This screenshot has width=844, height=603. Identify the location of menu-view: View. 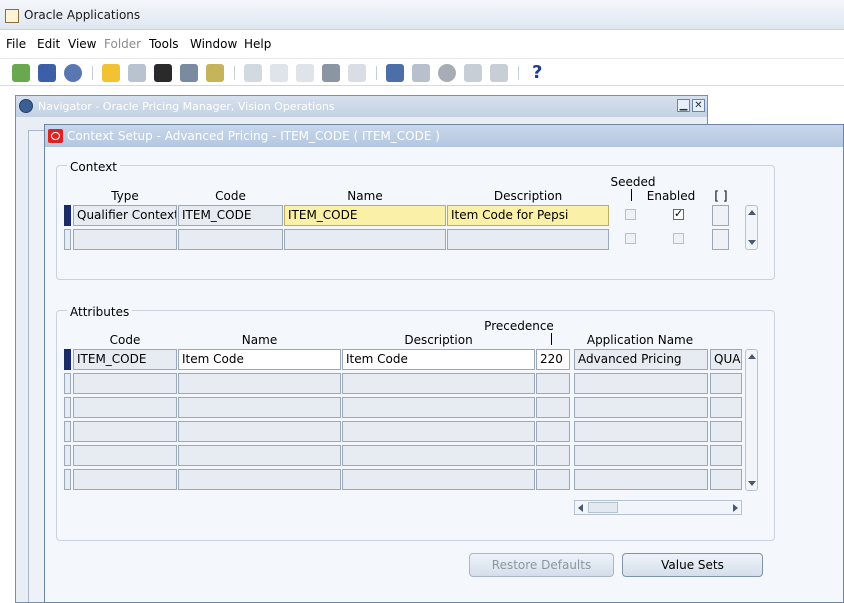
(82, 44).